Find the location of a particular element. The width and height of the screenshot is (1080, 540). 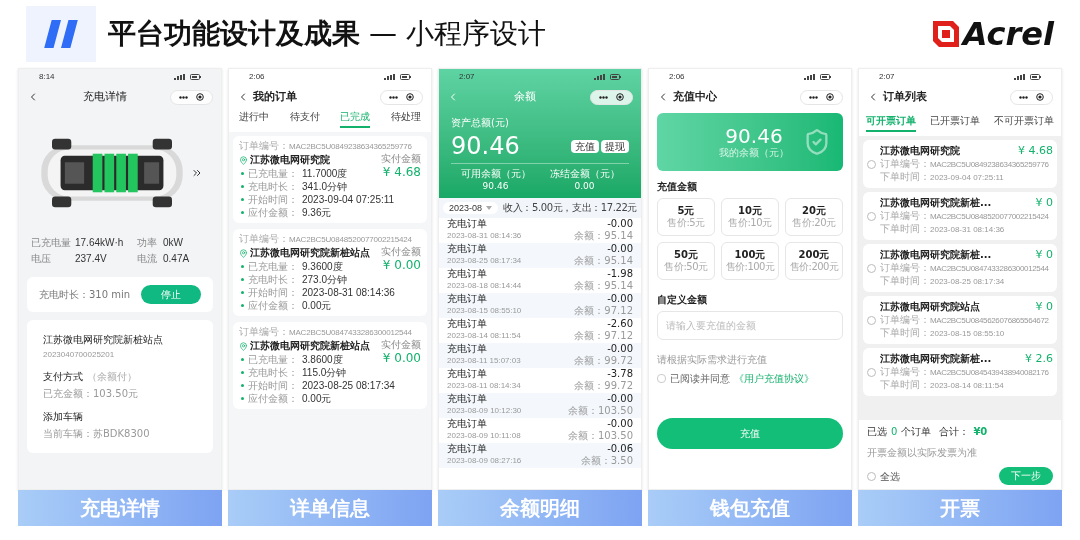

field-label: 充电时长： is located at coordinates (273, 372).